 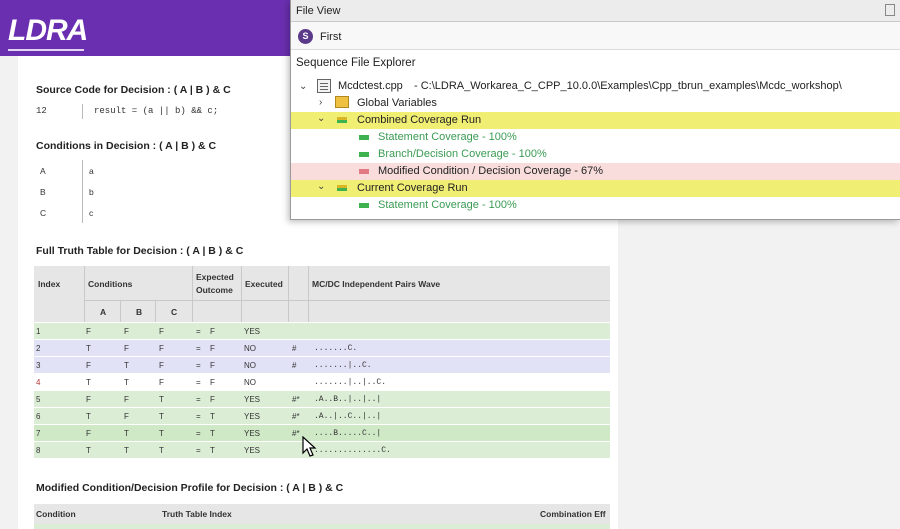 I want to click on chevron-right-icon: ›, so click(x=320, y=102).